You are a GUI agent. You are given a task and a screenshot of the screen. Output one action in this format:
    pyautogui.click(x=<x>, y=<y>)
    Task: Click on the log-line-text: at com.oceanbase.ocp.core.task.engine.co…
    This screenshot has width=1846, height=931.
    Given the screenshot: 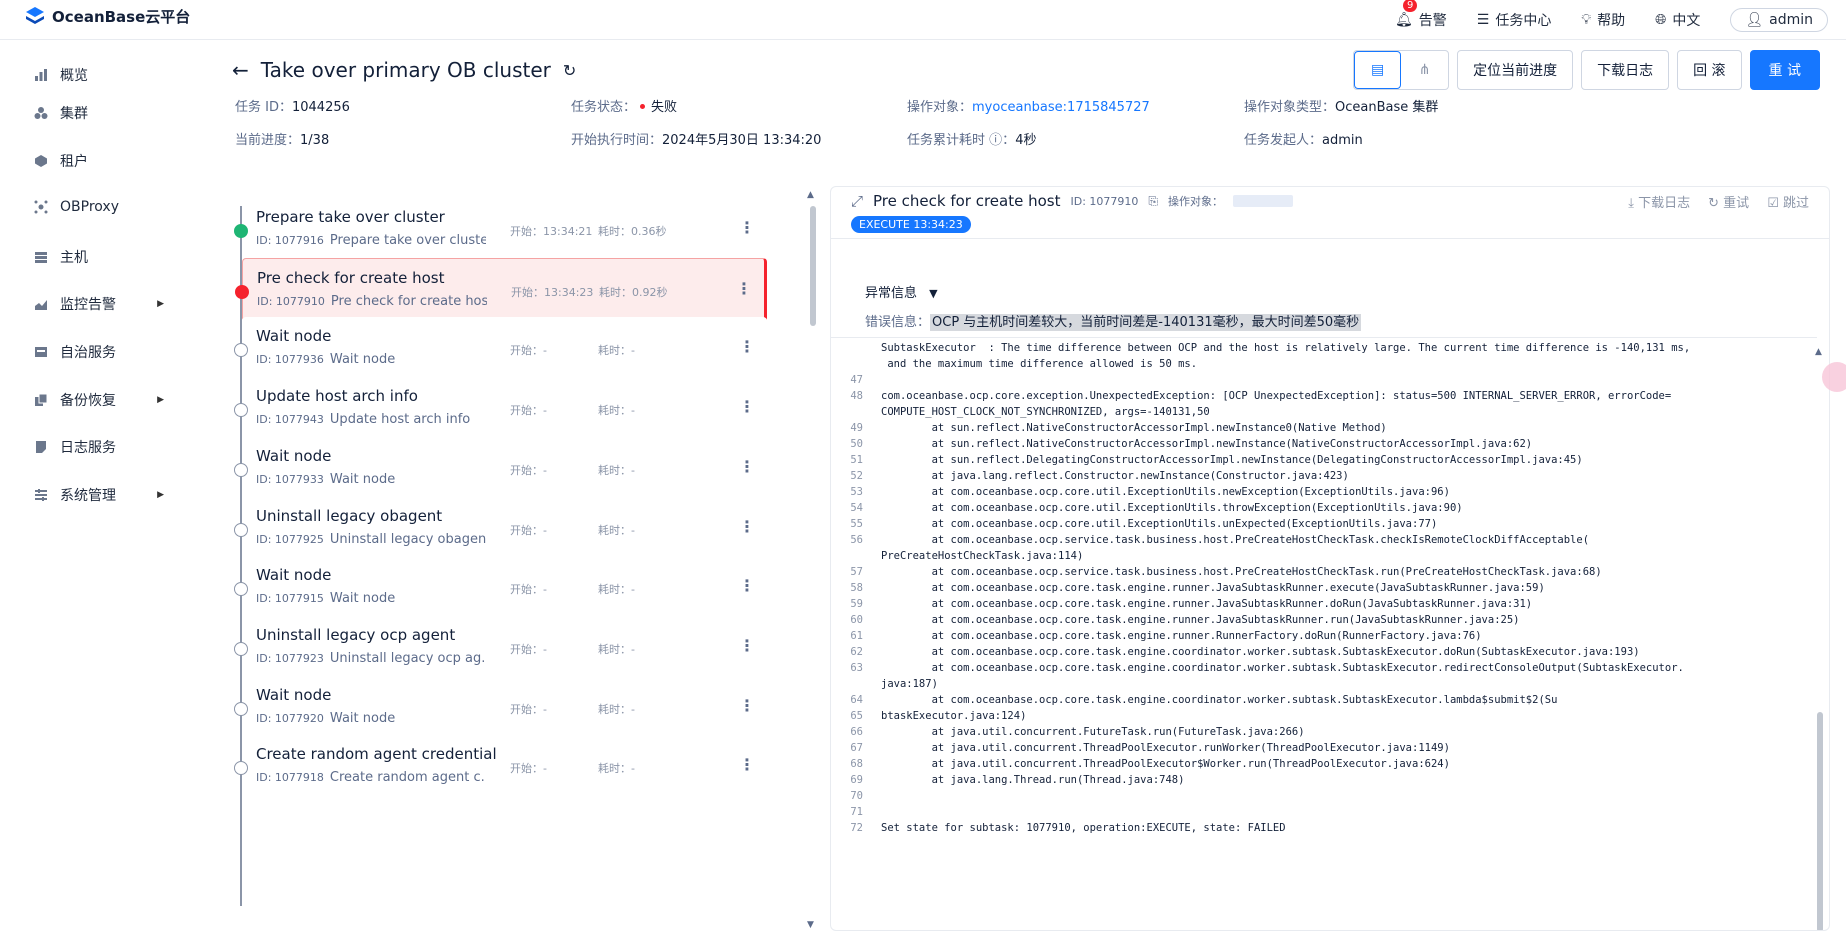 What is the action you would take?
    pyautogui.click(x=1219, y=700)
    